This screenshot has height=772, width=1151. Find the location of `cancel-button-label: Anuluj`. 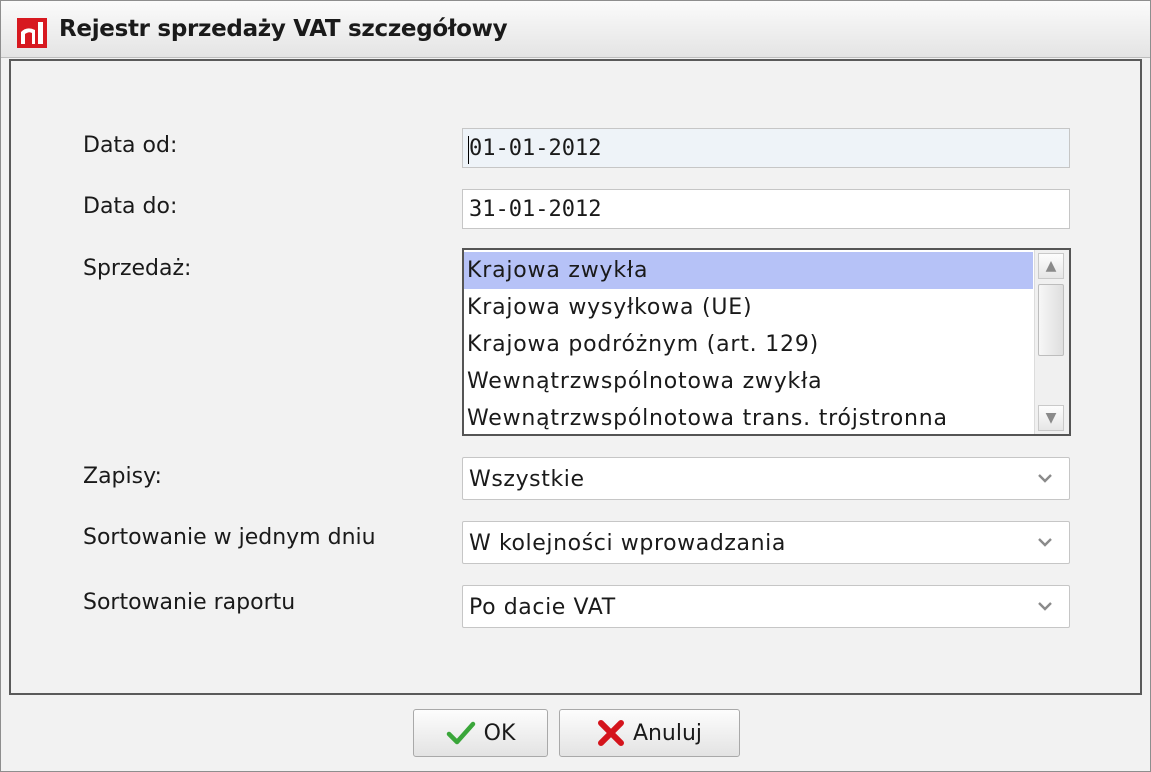

cancel-button-label: Anuluj is located at coordinates (667, 733).